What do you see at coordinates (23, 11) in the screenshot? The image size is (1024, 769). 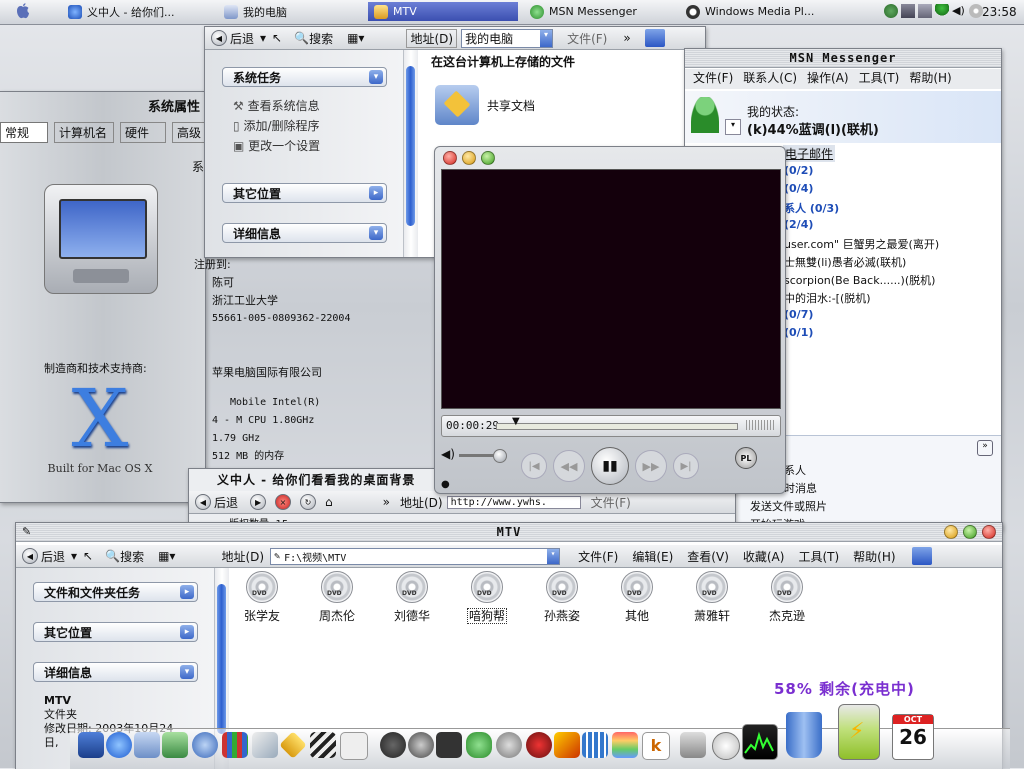 I see `apple-menu-icon` at bounding box center [23, 11].